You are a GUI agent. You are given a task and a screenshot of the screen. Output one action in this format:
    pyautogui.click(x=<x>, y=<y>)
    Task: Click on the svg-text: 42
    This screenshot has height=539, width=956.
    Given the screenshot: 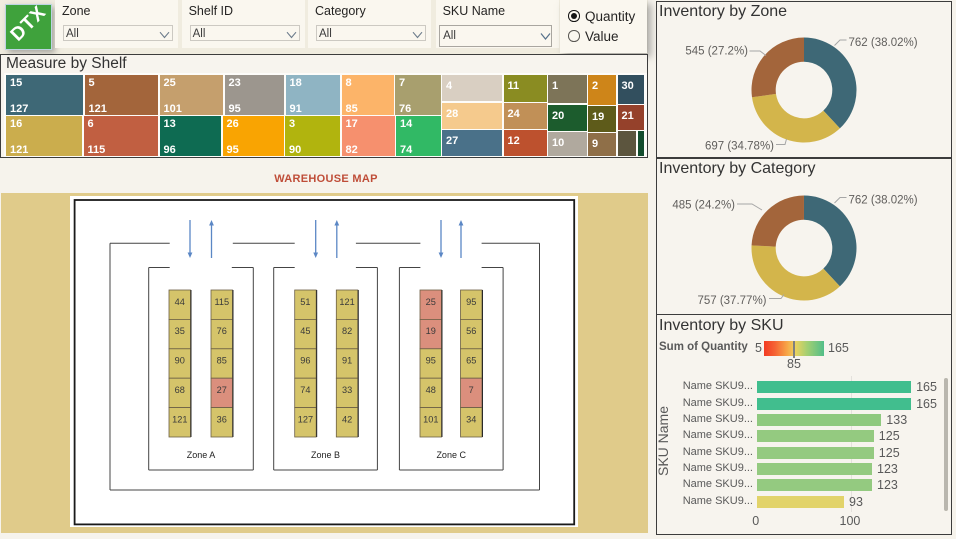 What is the action you would take?
    pyautogui.click(x=347, y=419)
    